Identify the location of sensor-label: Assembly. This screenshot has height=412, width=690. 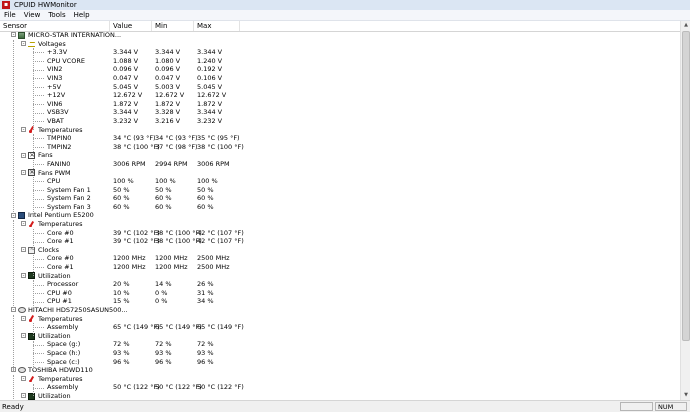
(63, 387).